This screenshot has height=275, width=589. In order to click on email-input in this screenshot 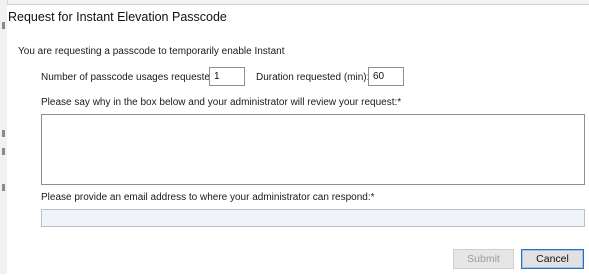, I will do `click(313, 218)`.